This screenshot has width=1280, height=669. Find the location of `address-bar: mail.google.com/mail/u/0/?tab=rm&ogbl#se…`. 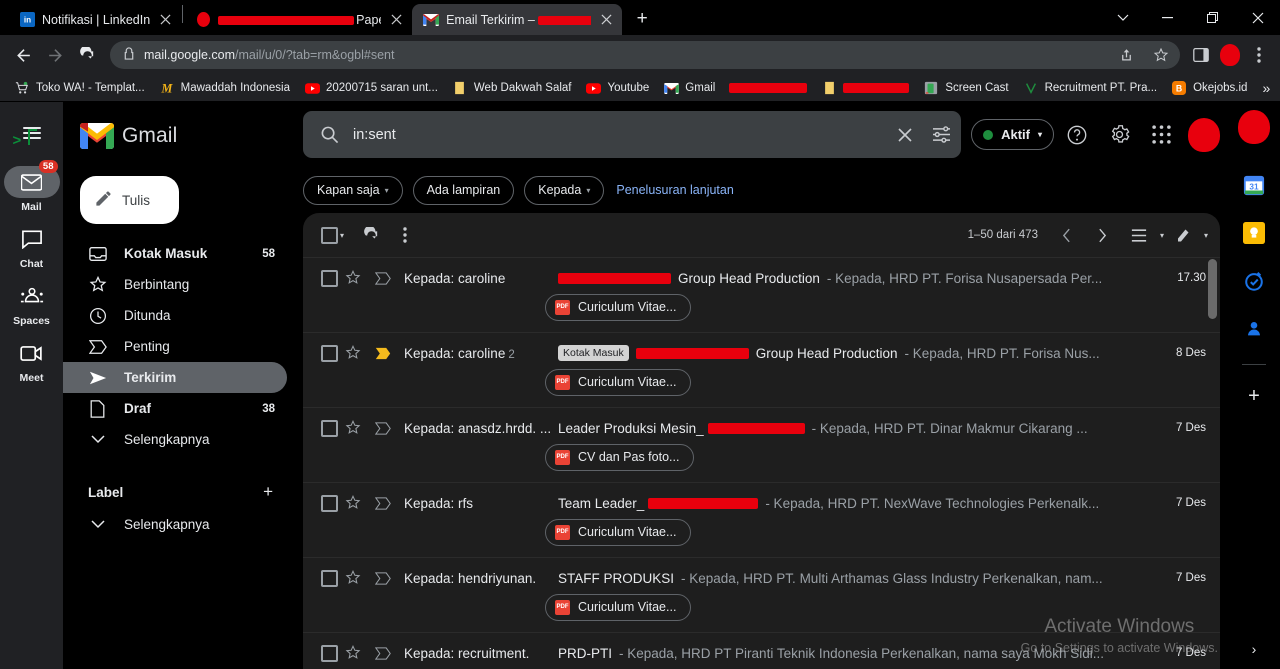

address-bar: mail.google.com/mail/u/0/?tab=rm&ogbl#se… is located at coordinates (645, 55).